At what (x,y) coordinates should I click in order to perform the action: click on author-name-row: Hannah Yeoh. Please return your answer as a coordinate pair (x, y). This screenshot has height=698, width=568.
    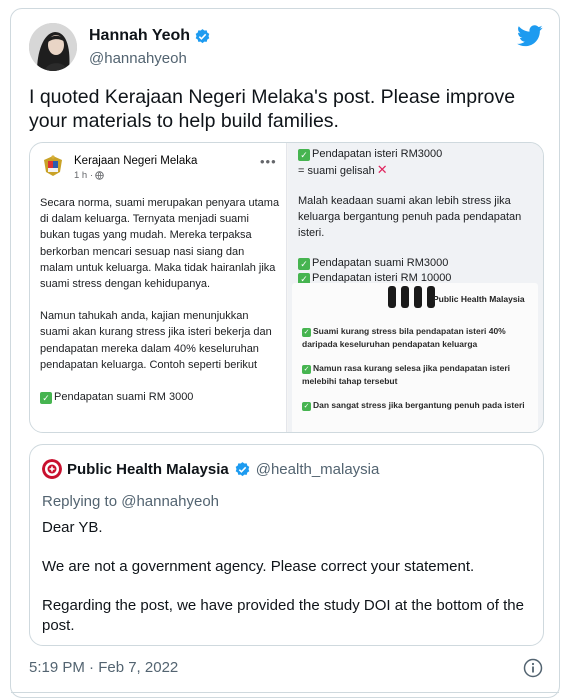
    Looking at the image, I should click on (150, 36).